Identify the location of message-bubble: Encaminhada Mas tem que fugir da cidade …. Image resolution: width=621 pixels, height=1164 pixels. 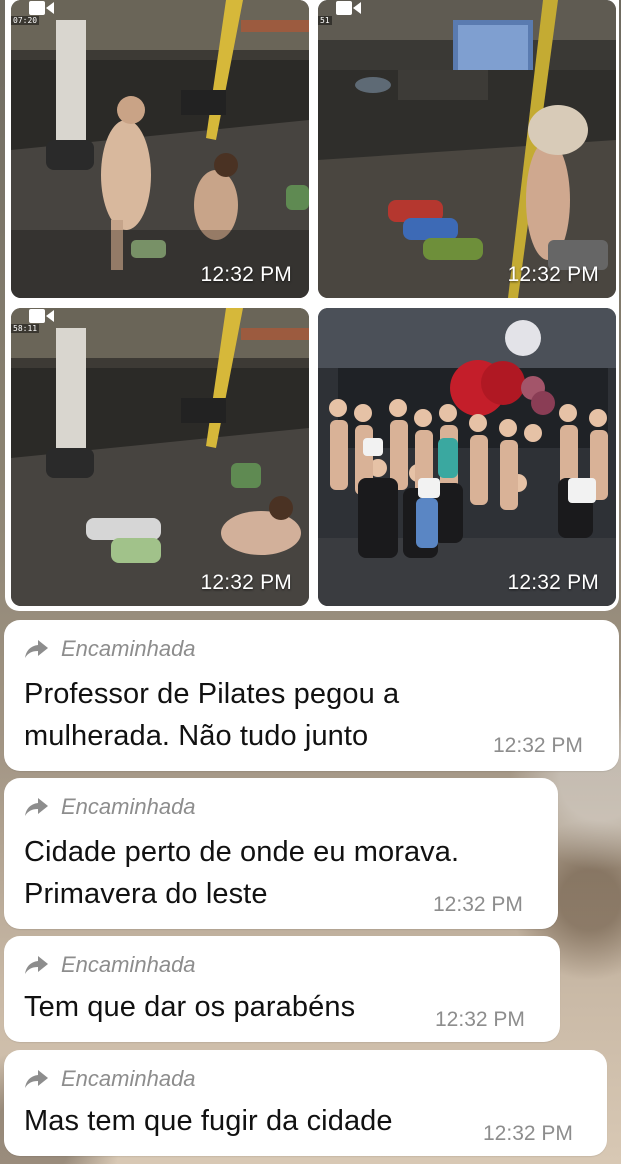
(305, 1103).